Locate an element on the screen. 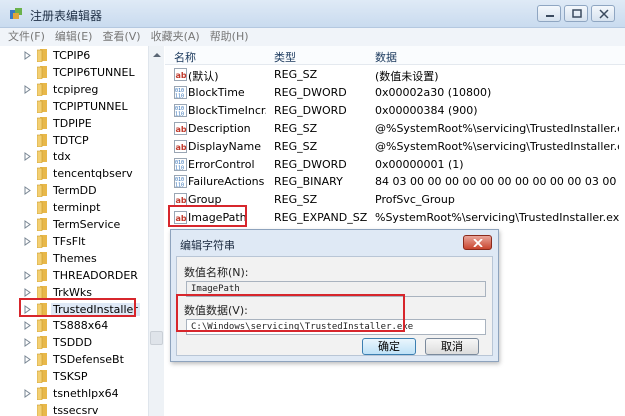  tree-item: TermDD is located at coordinates (74, 190).